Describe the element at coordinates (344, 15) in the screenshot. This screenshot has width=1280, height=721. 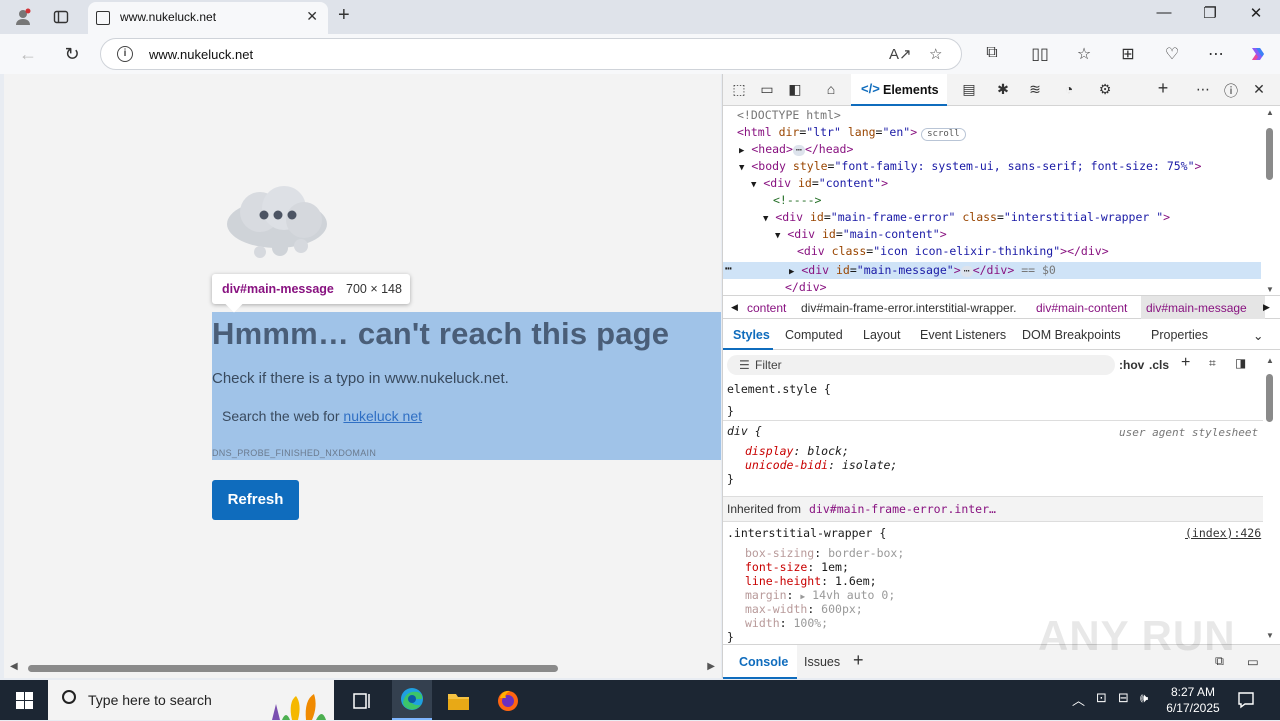
I see `new-tab-icon: +` at that location.